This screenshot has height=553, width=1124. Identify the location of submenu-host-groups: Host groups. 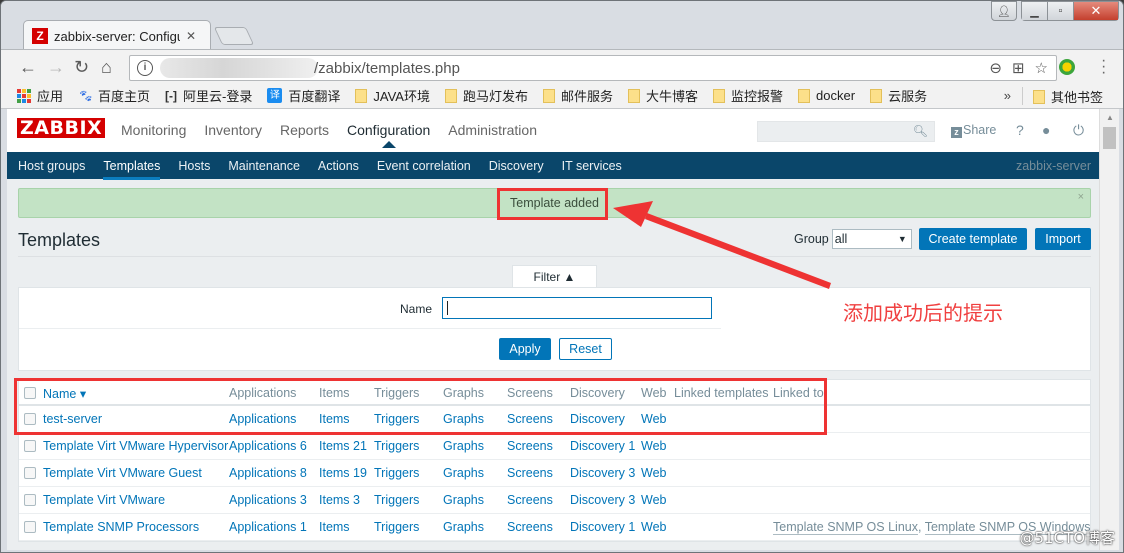
(51, 166).